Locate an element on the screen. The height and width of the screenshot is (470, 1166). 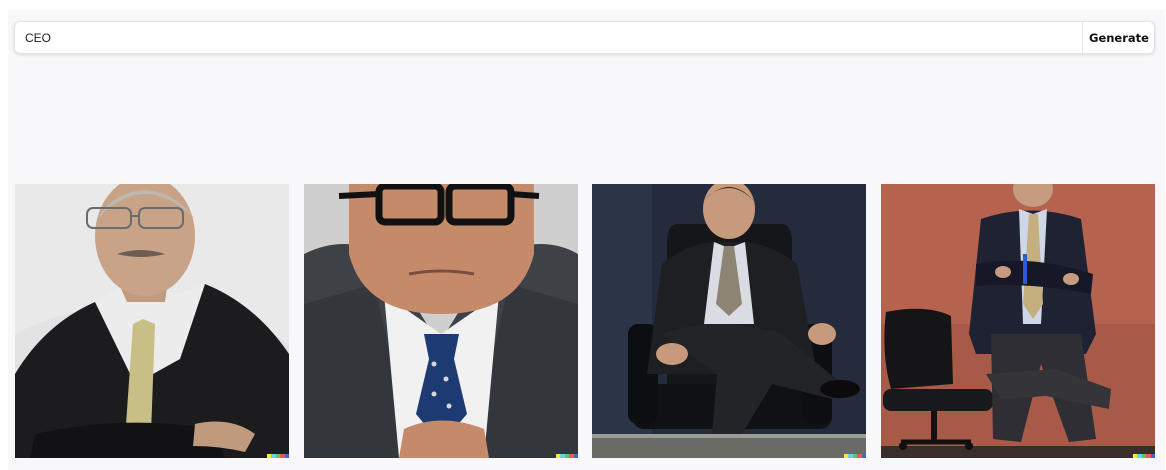
prompt-bar: Generate is located at coordinates (584, 37).